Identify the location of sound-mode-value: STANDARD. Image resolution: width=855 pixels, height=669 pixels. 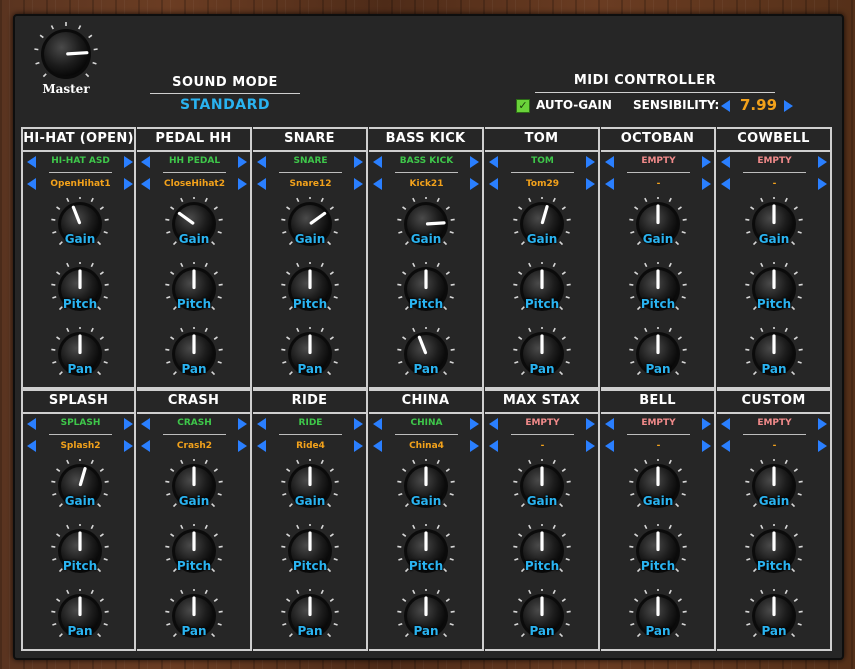
(225, 105).